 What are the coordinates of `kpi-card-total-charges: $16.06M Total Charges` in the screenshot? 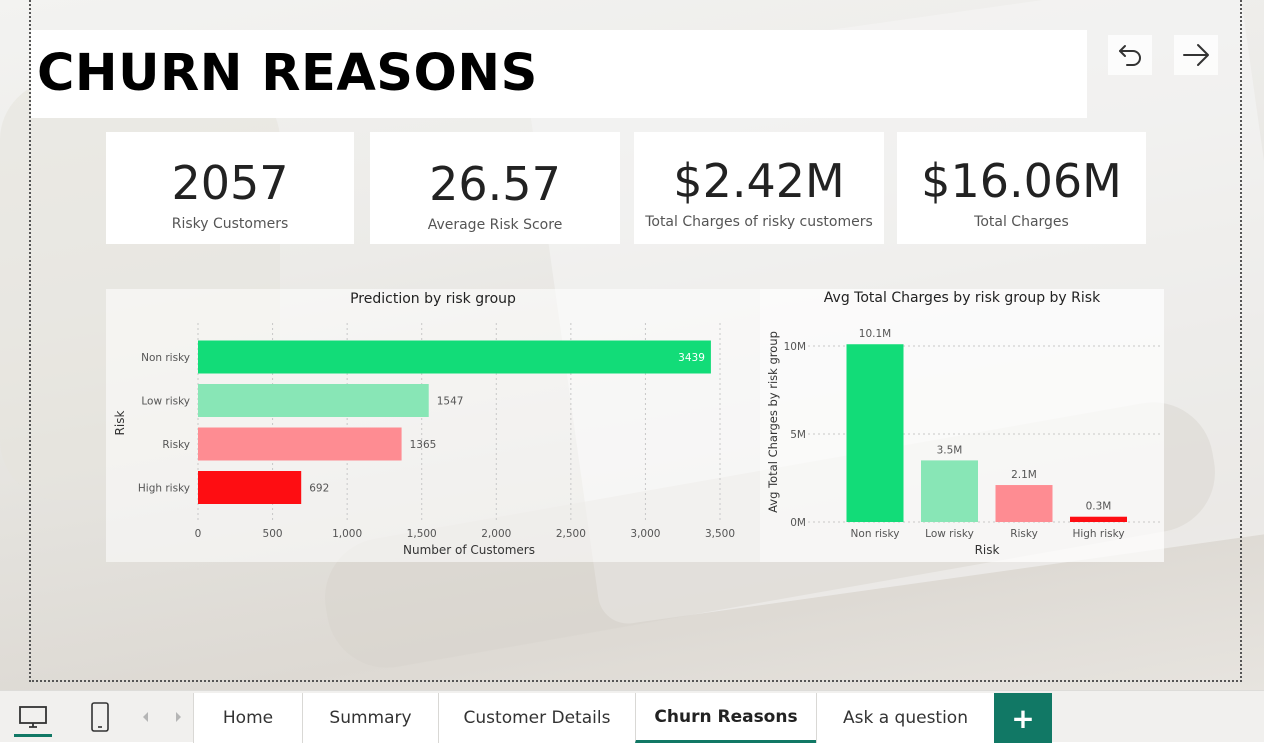 It's located at (1021, 188).